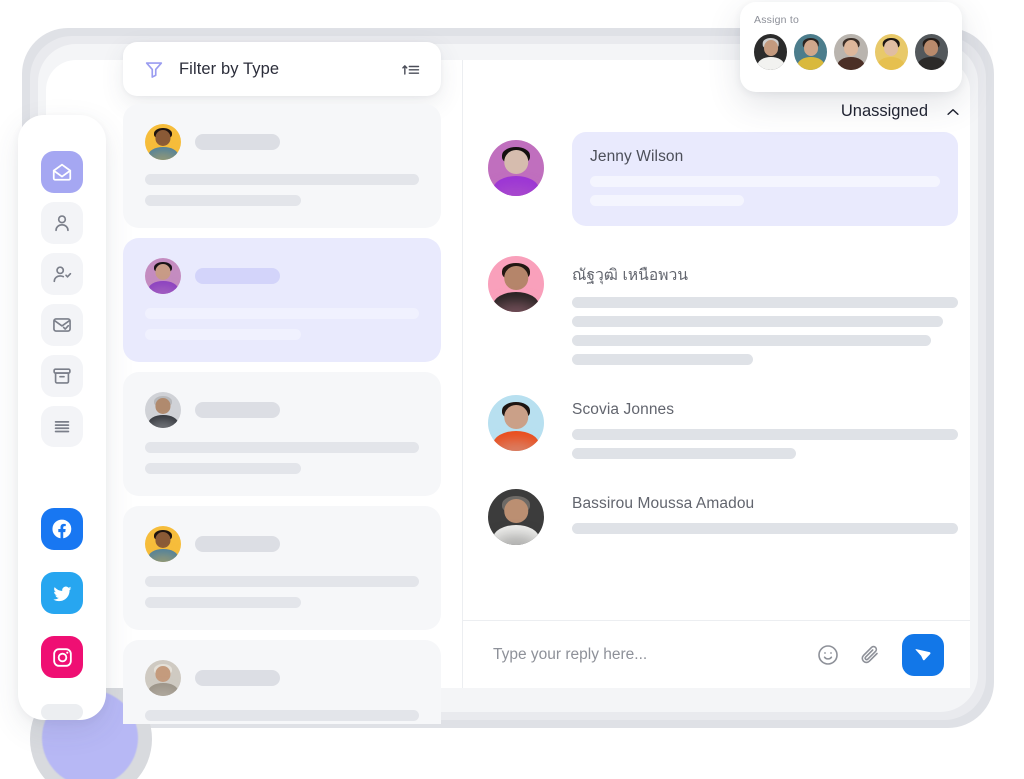 This screenshot has height=779, width=1024. I want to click on sidebar-social-twitter, so click(62, 593).